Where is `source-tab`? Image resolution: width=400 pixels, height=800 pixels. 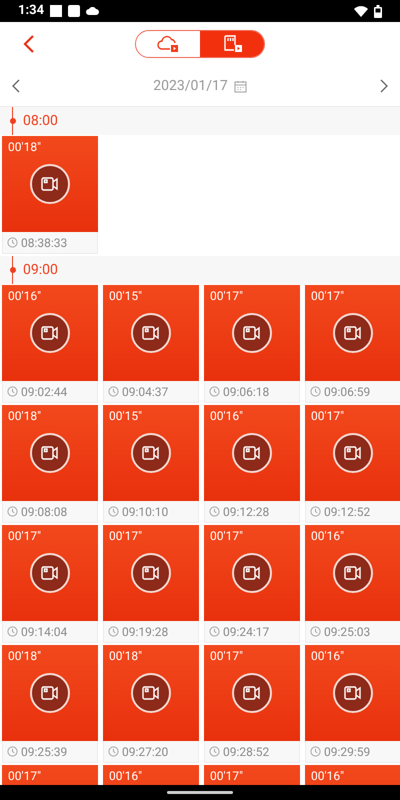 source-tab is located at coordinates (232, 44).